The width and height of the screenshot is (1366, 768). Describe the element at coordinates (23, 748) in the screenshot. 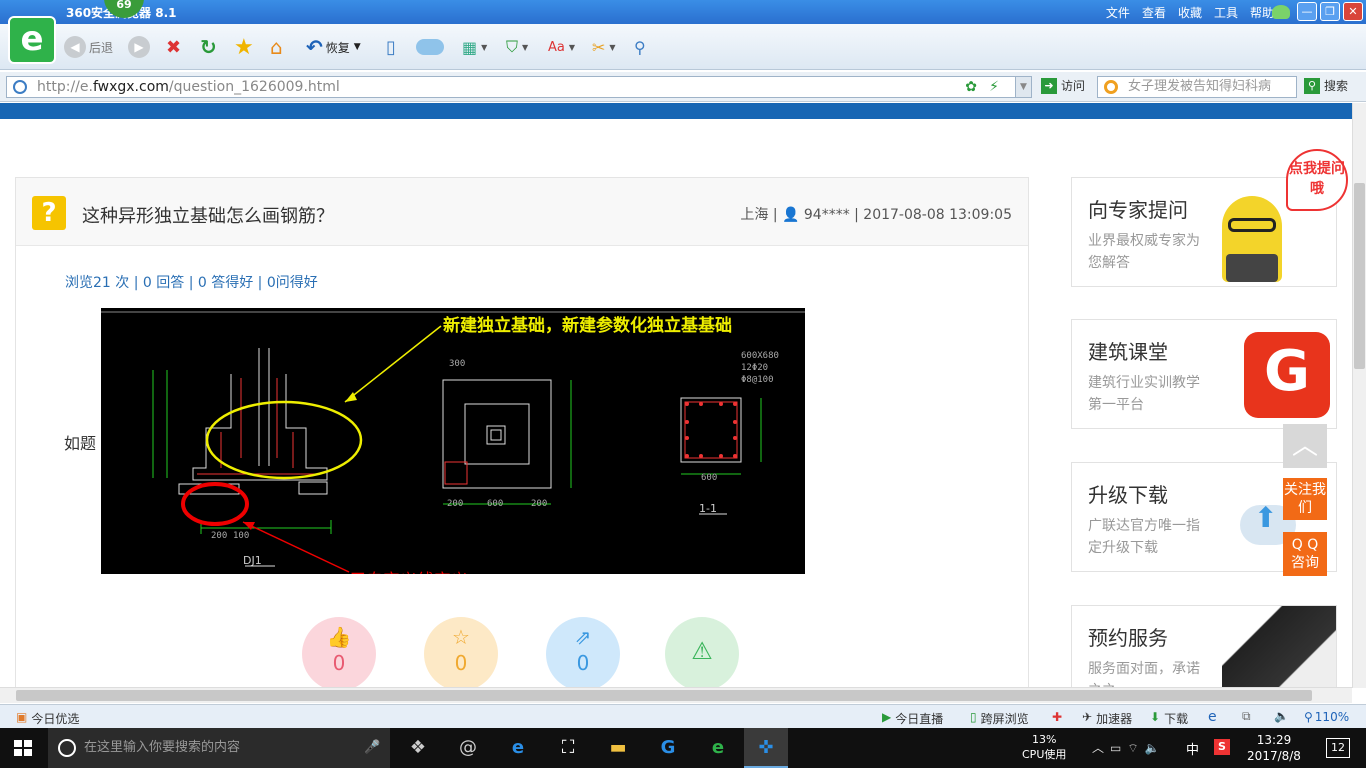

I see `windows-start-icon` at that location.